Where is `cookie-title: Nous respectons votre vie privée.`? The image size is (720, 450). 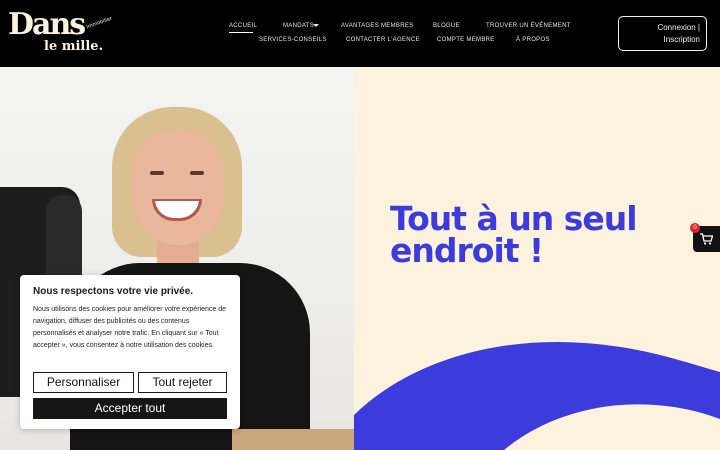
cookie-title: Nous respectons votre vie privée. is located at coordinates (113, 291).